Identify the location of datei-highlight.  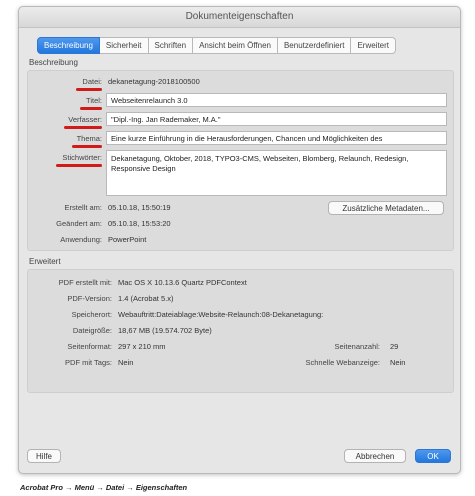
(89, 89).